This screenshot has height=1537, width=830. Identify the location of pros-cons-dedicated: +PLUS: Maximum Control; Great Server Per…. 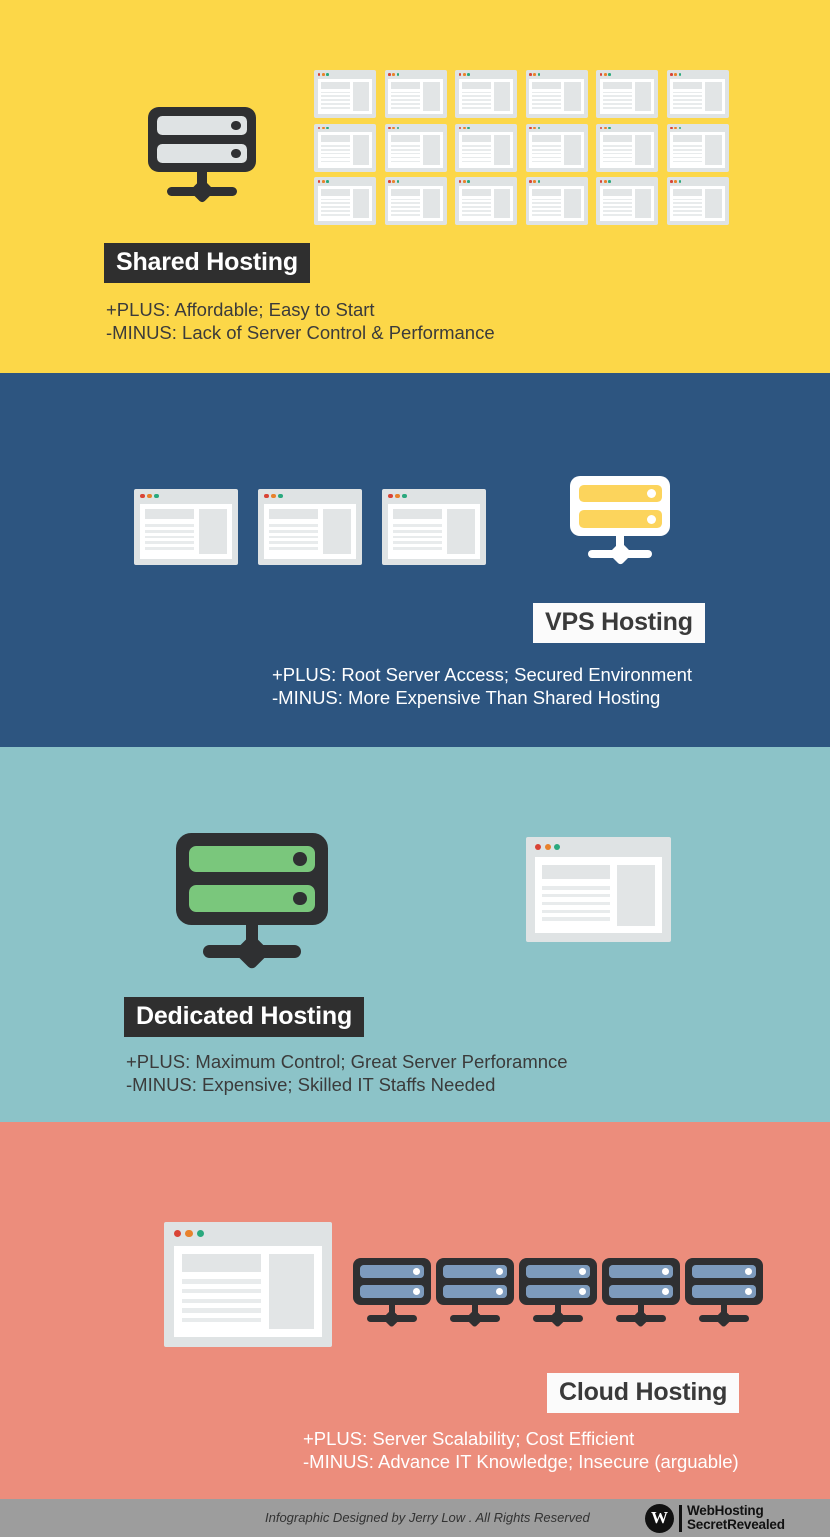
(347, 1073).